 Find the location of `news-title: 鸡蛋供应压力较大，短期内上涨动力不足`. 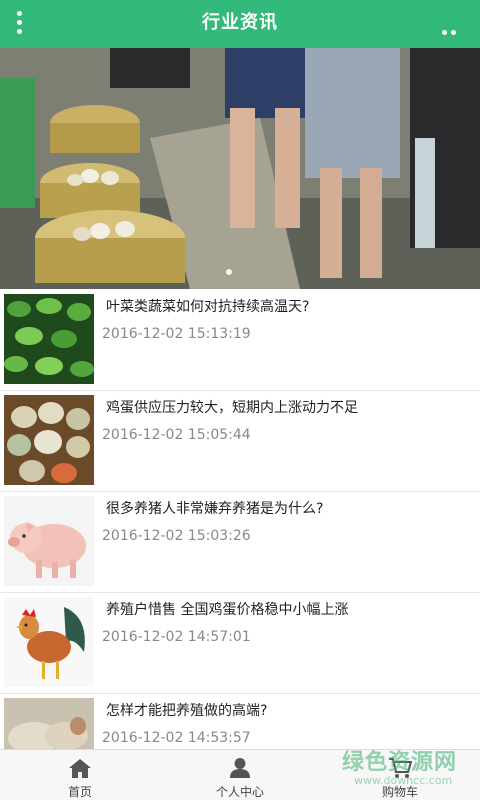

news-title: 鸡蛋供应压力较大，短期内上涨动力不足 is located at coordinates (232, 408).